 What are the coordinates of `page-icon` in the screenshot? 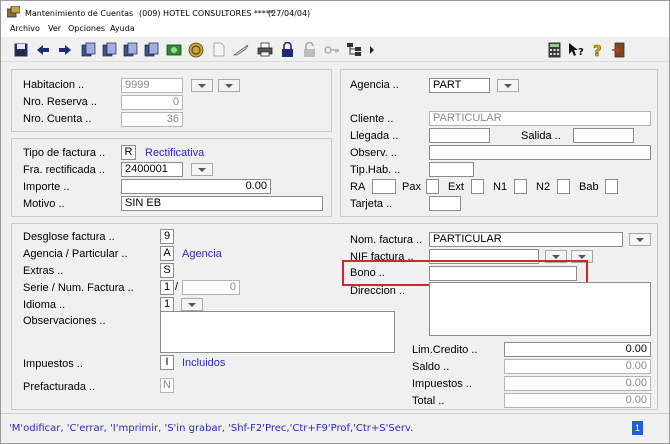 It's located at (218, 49).